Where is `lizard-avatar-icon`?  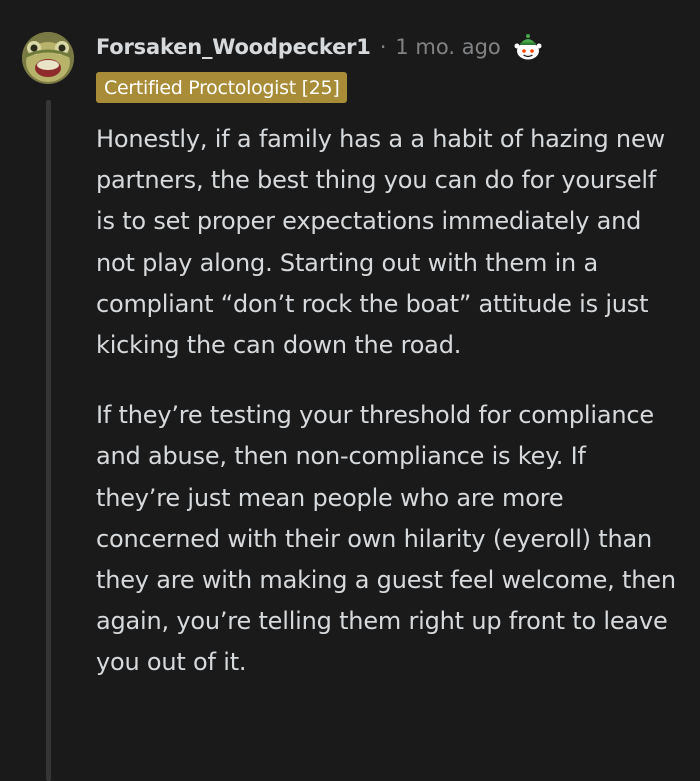 lizard-avatar-icon is located at coordinates (48, 58).